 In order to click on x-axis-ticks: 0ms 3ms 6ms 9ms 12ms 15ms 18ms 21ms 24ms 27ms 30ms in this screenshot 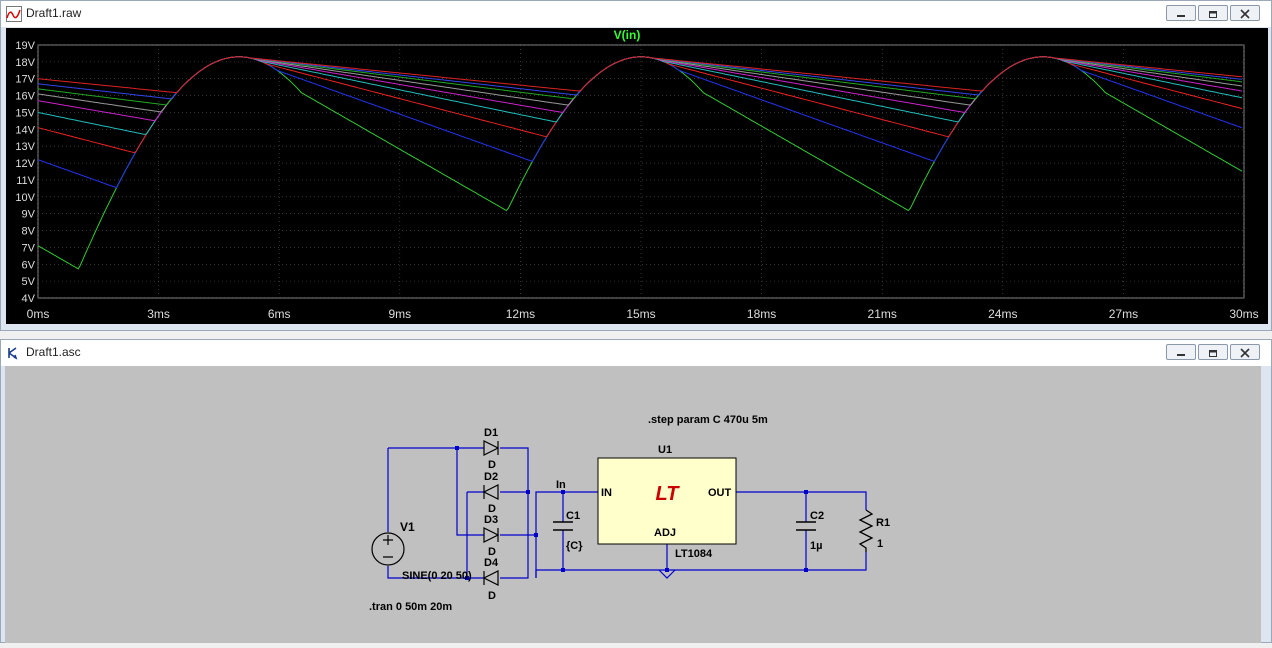, I will do `click(643, 314)`.